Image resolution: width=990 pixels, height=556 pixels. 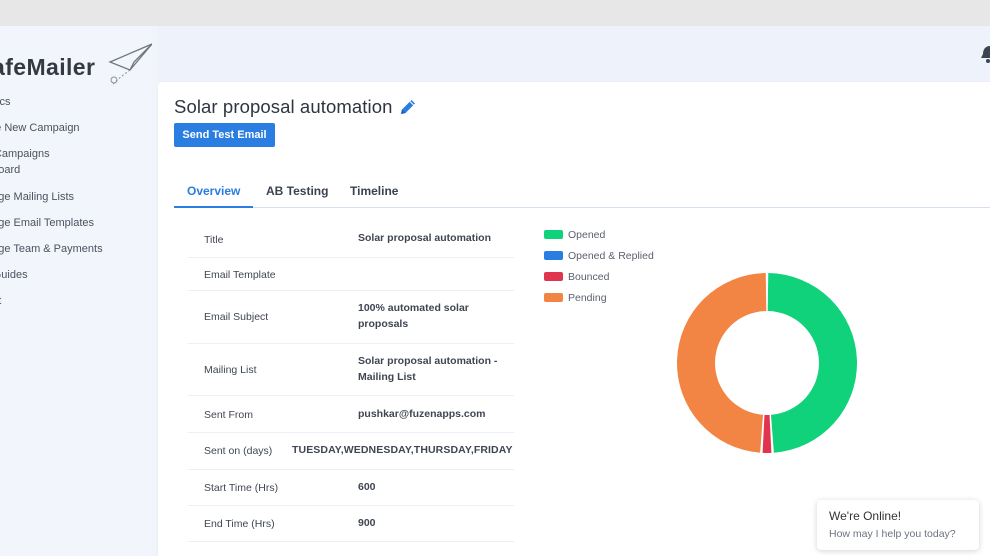 I want to click on title-row: Solar proposal automation, so click(x=296, y=107).